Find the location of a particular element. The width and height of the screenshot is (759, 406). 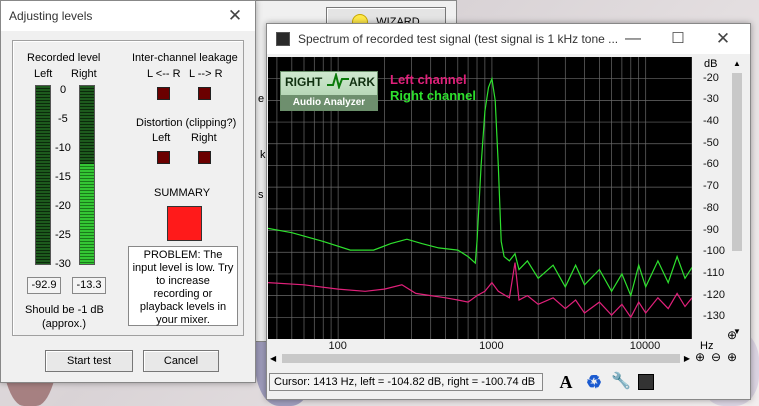

left-level-meter is located at coordinates (43, 175).